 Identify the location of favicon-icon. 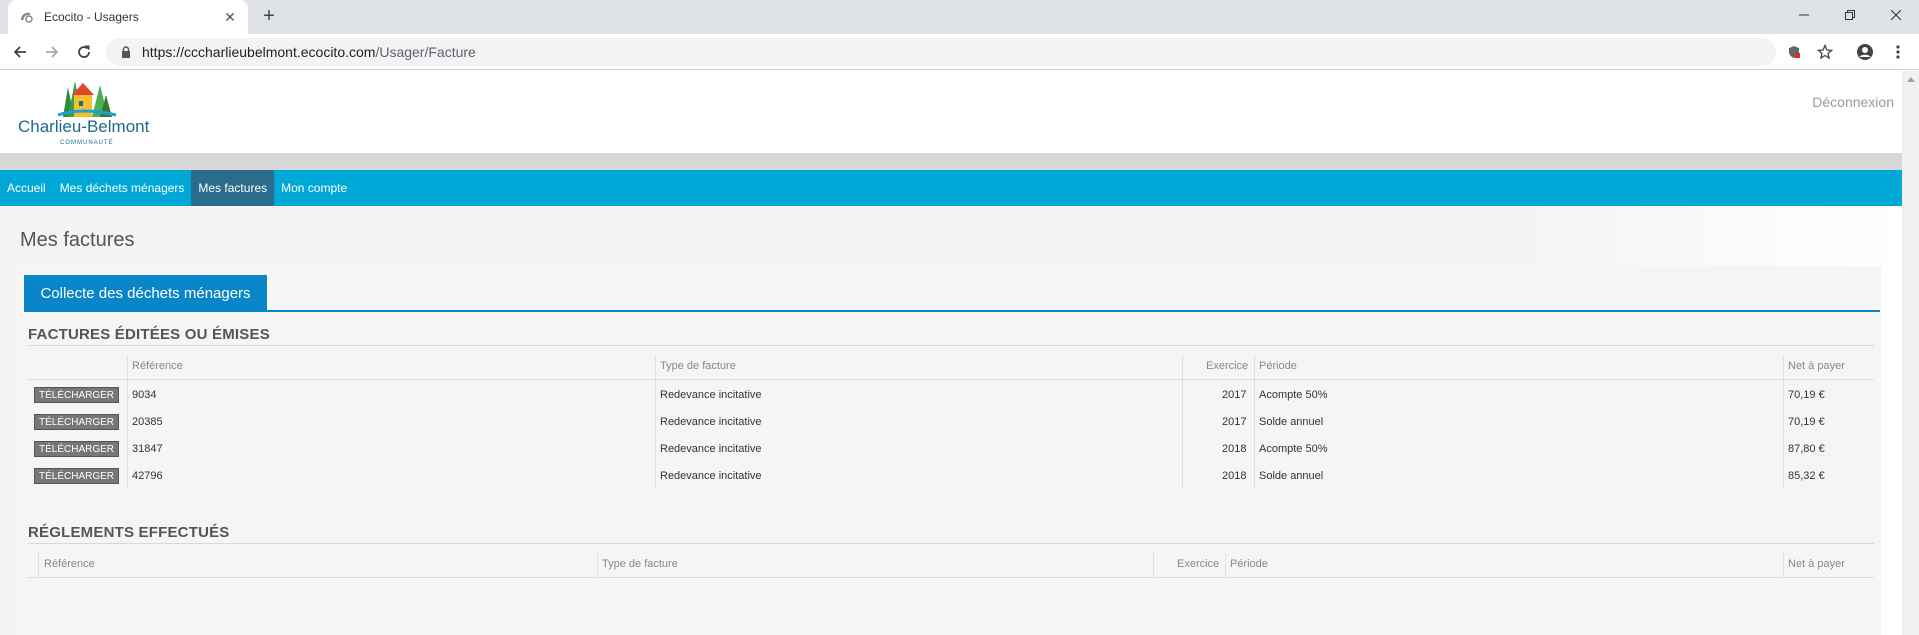
(27, 17).